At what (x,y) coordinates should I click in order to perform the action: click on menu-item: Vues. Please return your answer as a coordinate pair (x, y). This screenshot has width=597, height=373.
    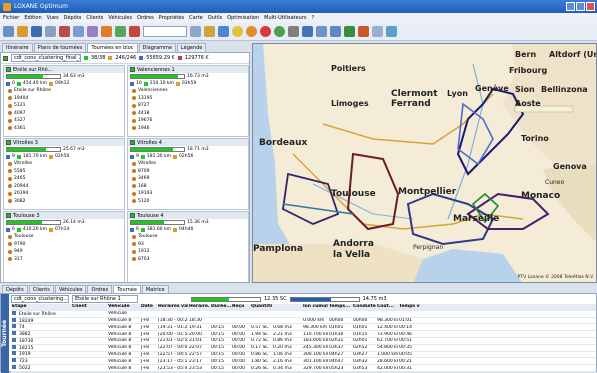
    Looking at the image, I should click on (53, 18).